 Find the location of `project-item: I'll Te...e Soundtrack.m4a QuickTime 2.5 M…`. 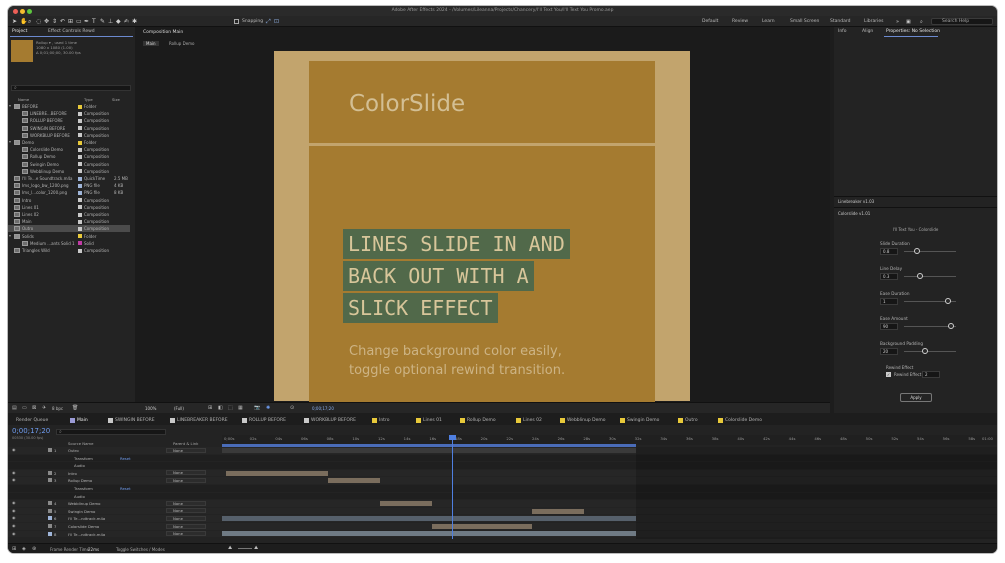

project-item: I'll Te...e Soundtrack.m4a QuickTime 2.5 M… is located at coordinates (69, 178).